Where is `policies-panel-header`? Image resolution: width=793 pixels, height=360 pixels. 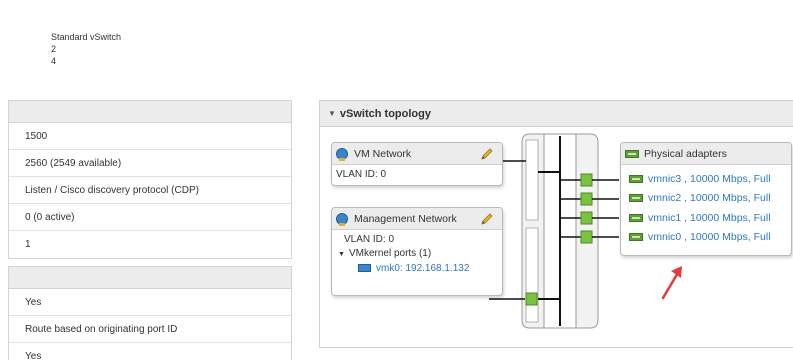
policies-panel-header is located at coordinates (150, 277).